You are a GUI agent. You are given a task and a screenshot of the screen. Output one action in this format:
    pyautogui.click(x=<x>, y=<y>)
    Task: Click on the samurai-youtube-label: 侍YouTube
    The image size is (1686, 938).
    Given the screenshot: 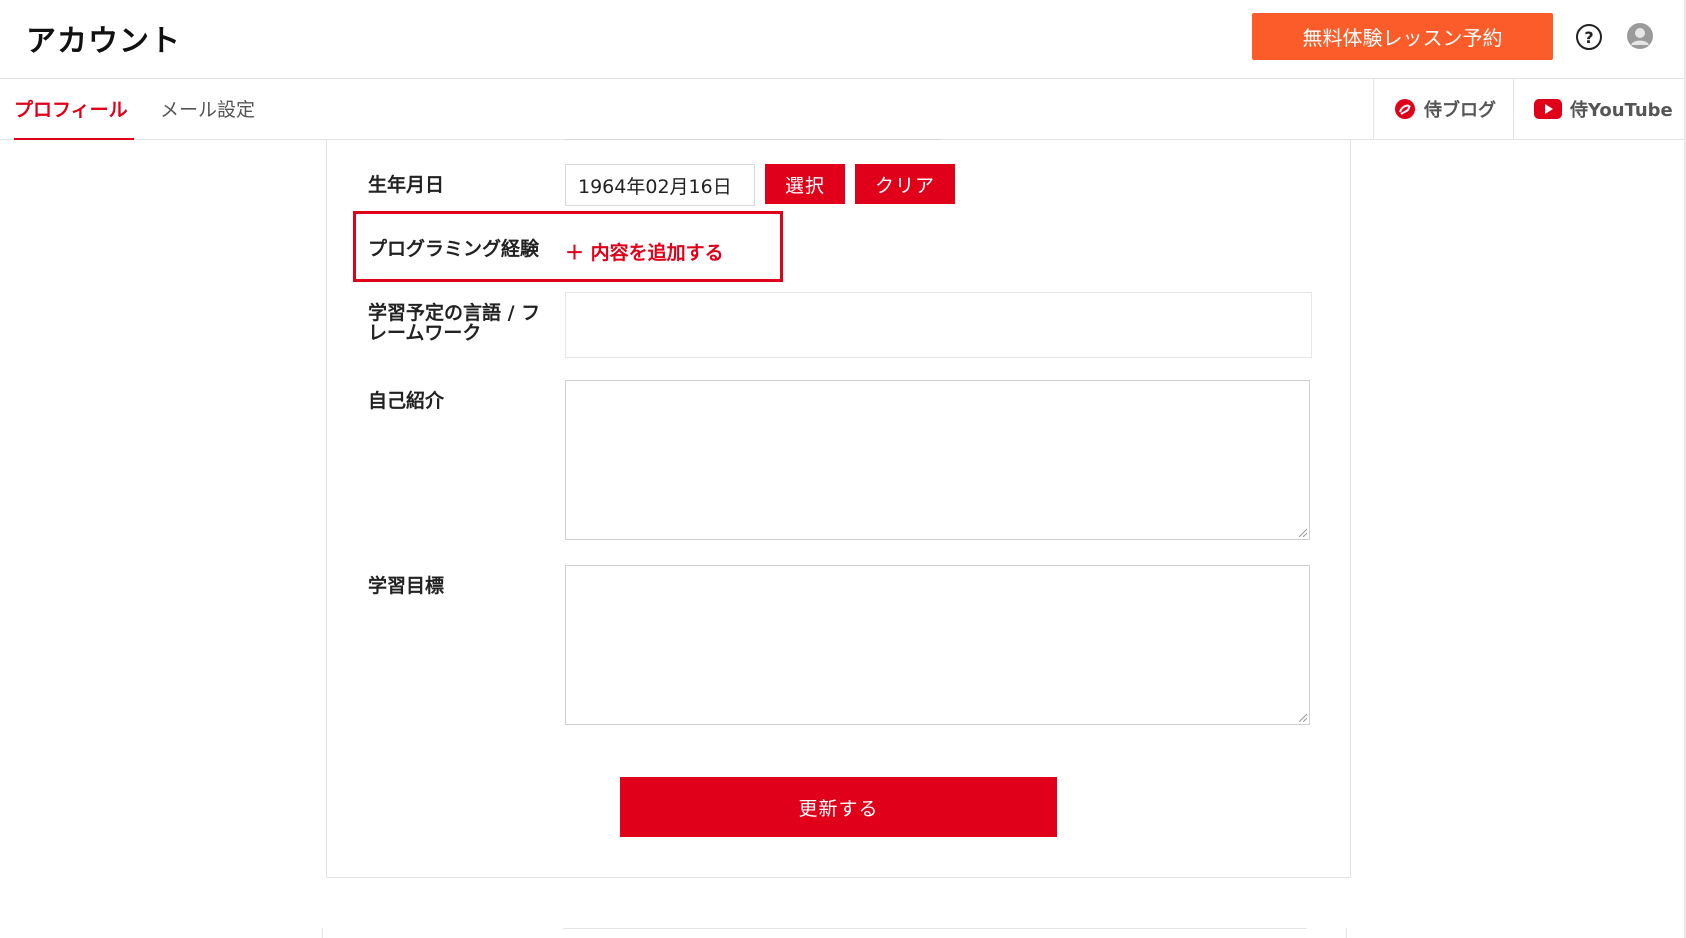 What is the action you would take?
    pyautogui.click(x=1621, y=110)
    